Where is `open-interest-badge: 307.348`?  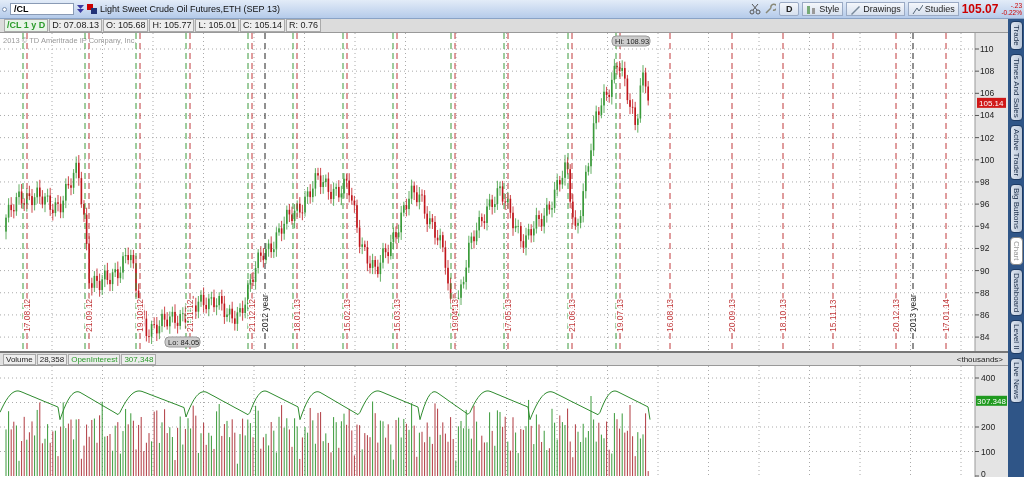
open-interest-badge: 307.348 is located at coordinates (991, 400).